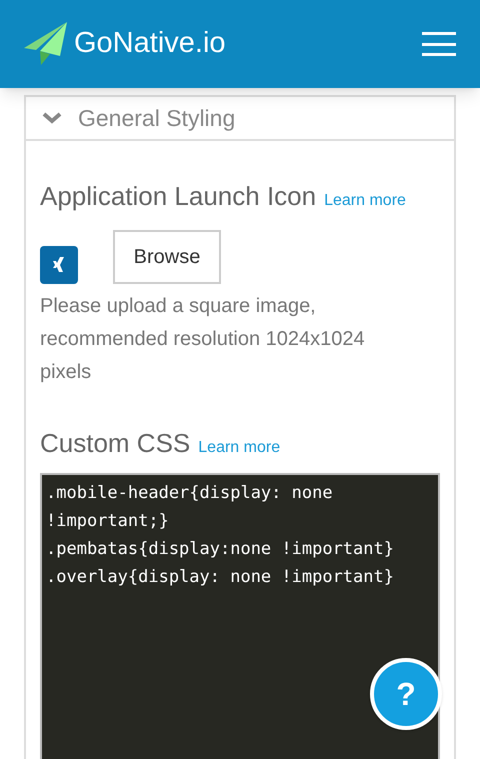 The height and width of the screenshot is (759, 480). What do you see at coordinates (439, 44) in the screenshot?
I see `menu-button` at bounding box center [439, 44].